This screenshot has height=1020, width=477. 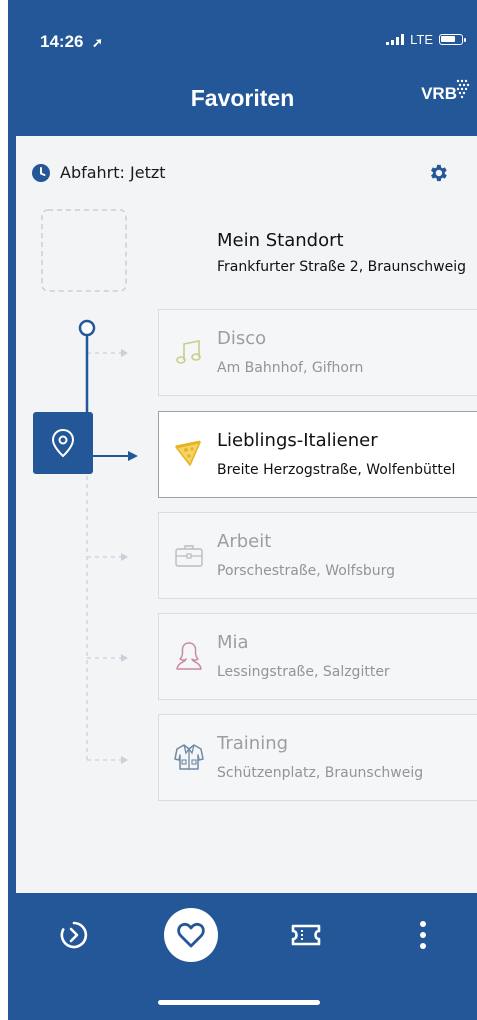 What do you see at coordinates (244, 541) in the screenshot?
I see `favorite-name: Arbeit` at bounding box center [244, 541].